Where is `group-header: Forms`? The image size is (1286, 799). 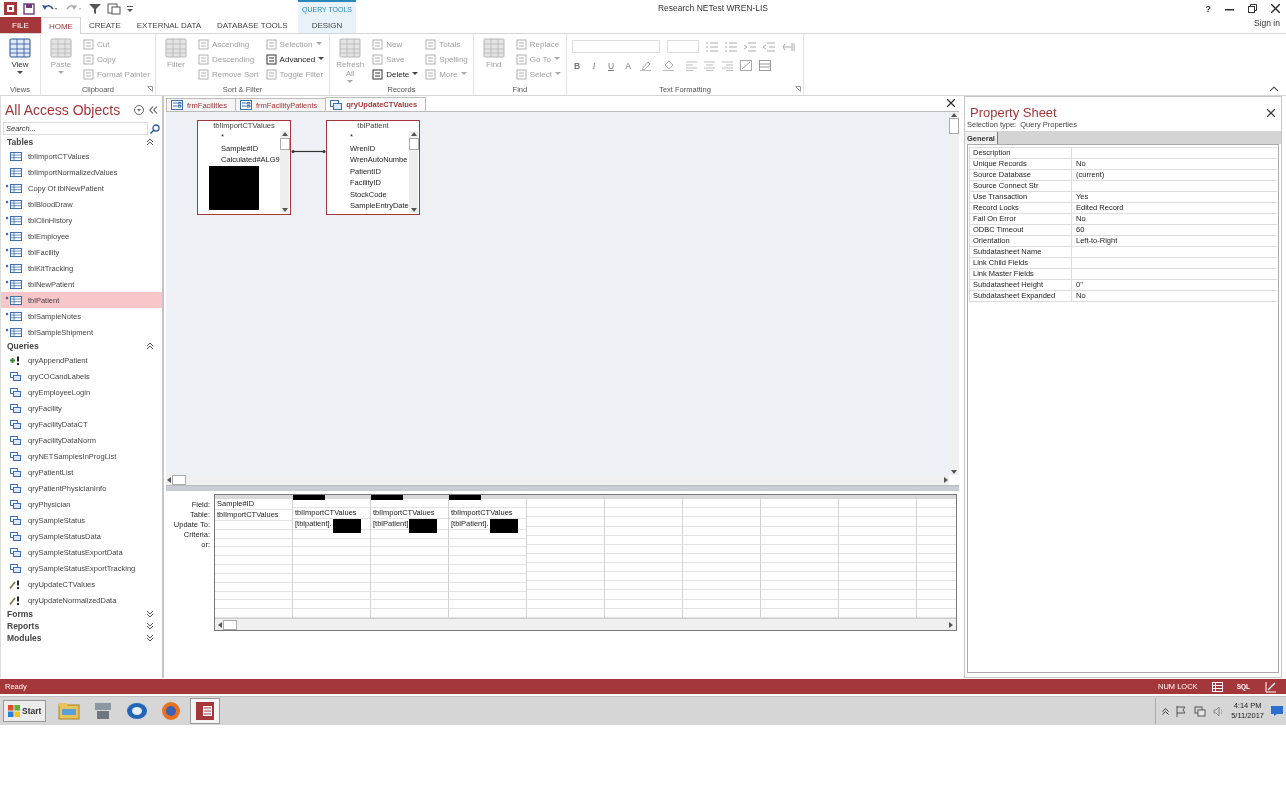 group-header: Forms is located at coordinates (20, 614).